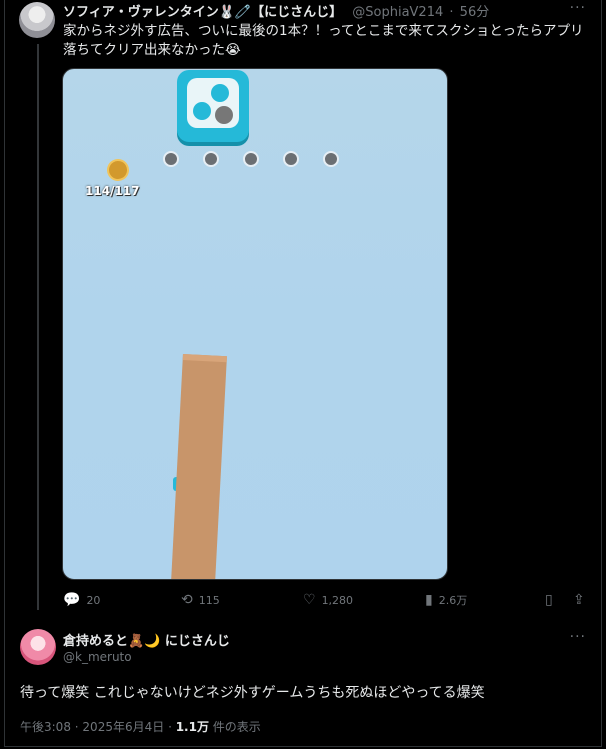 This screenshot has height=749, width=606. I want to click on screw-counter: 114/117, so click(112, 191).